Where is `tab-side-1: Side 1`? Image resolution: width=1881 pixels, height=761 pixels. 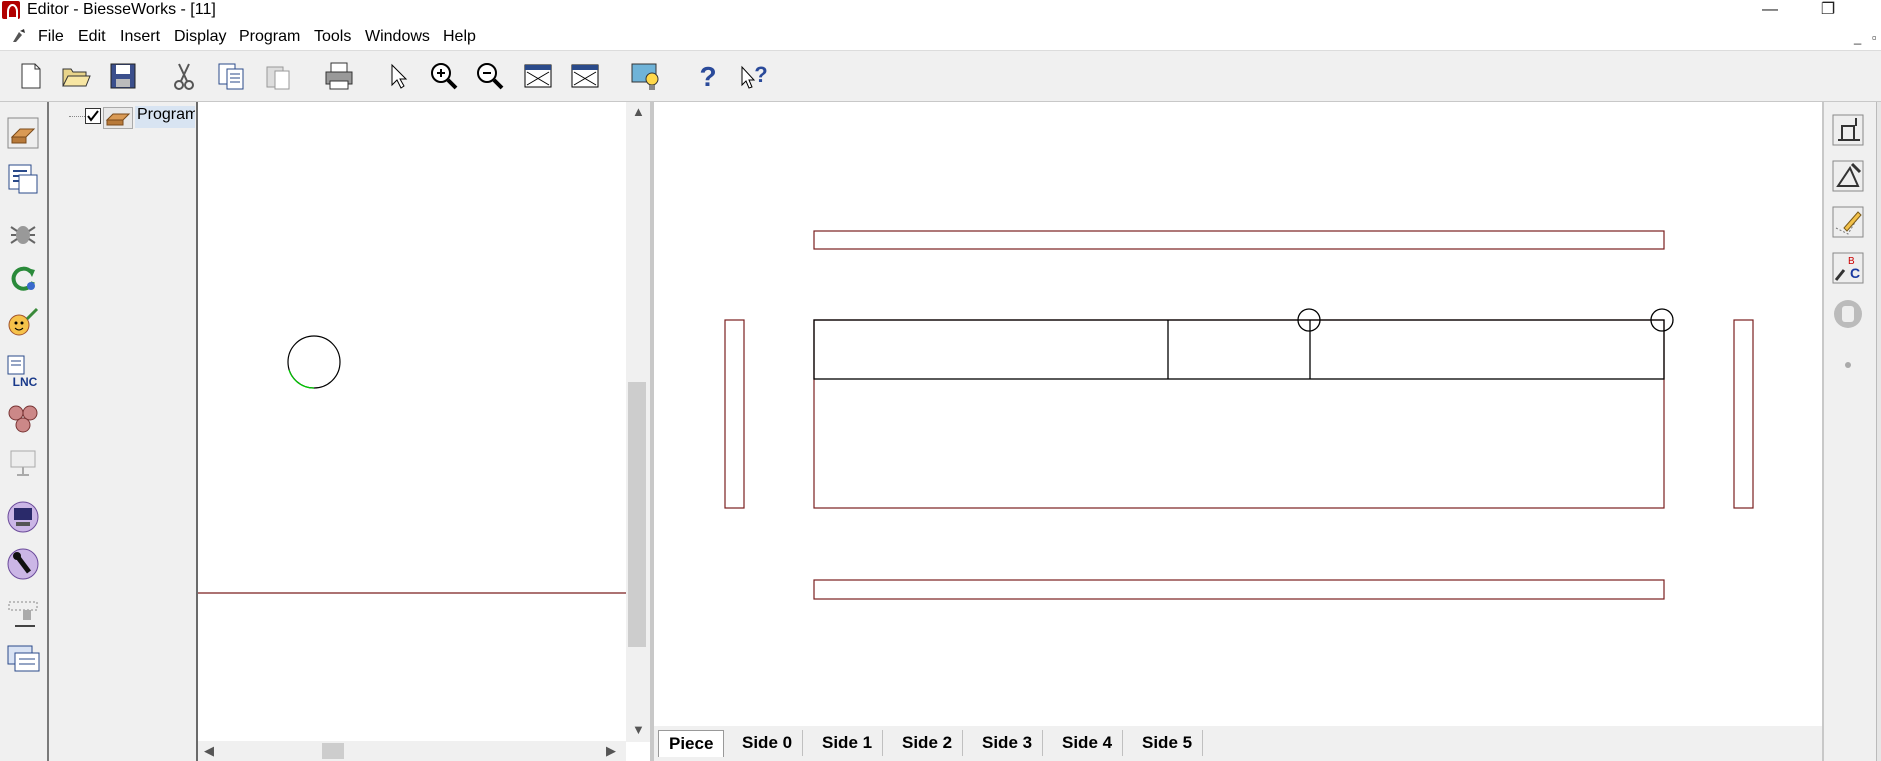
tab-side-1: Side 1 is located at coordinates (848, 743).